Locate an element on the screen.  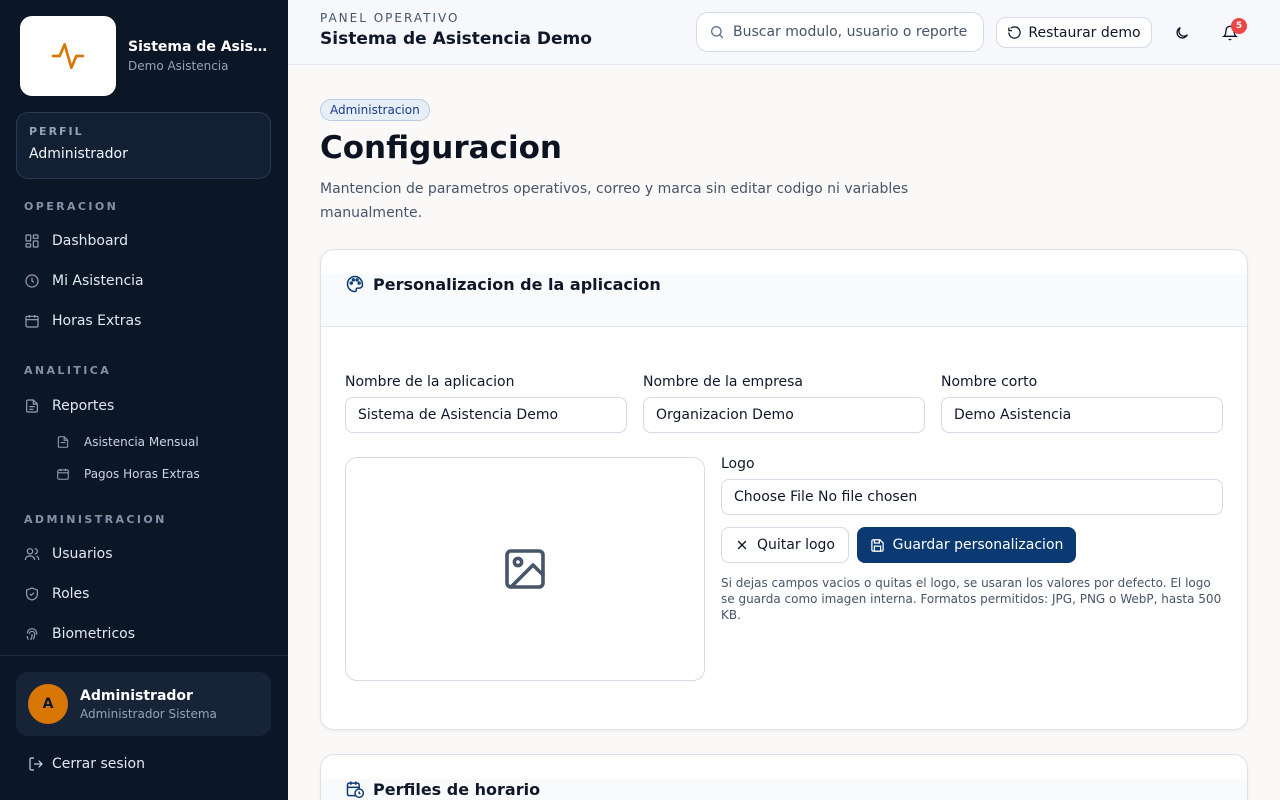
clock-icon is located at coordinates (32, 281).